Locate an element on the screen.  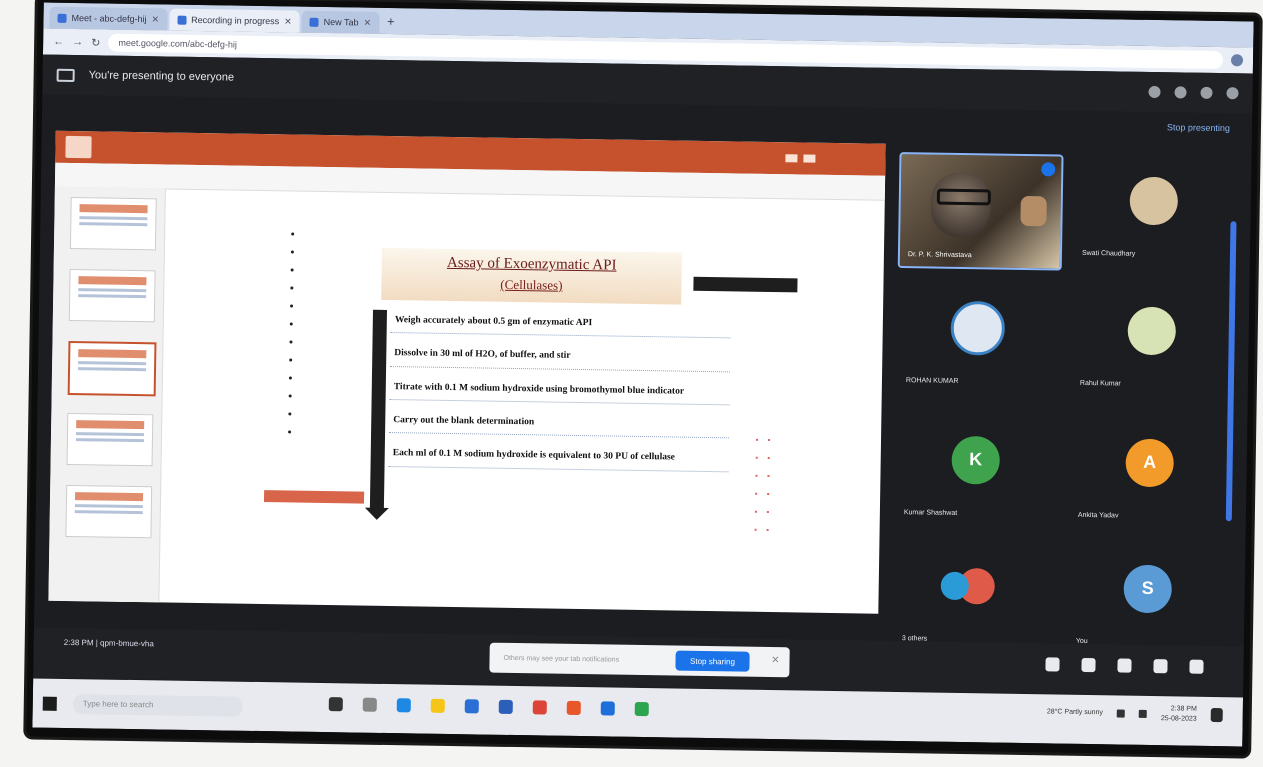
volume-icon is located at coordinates (1143, 713).